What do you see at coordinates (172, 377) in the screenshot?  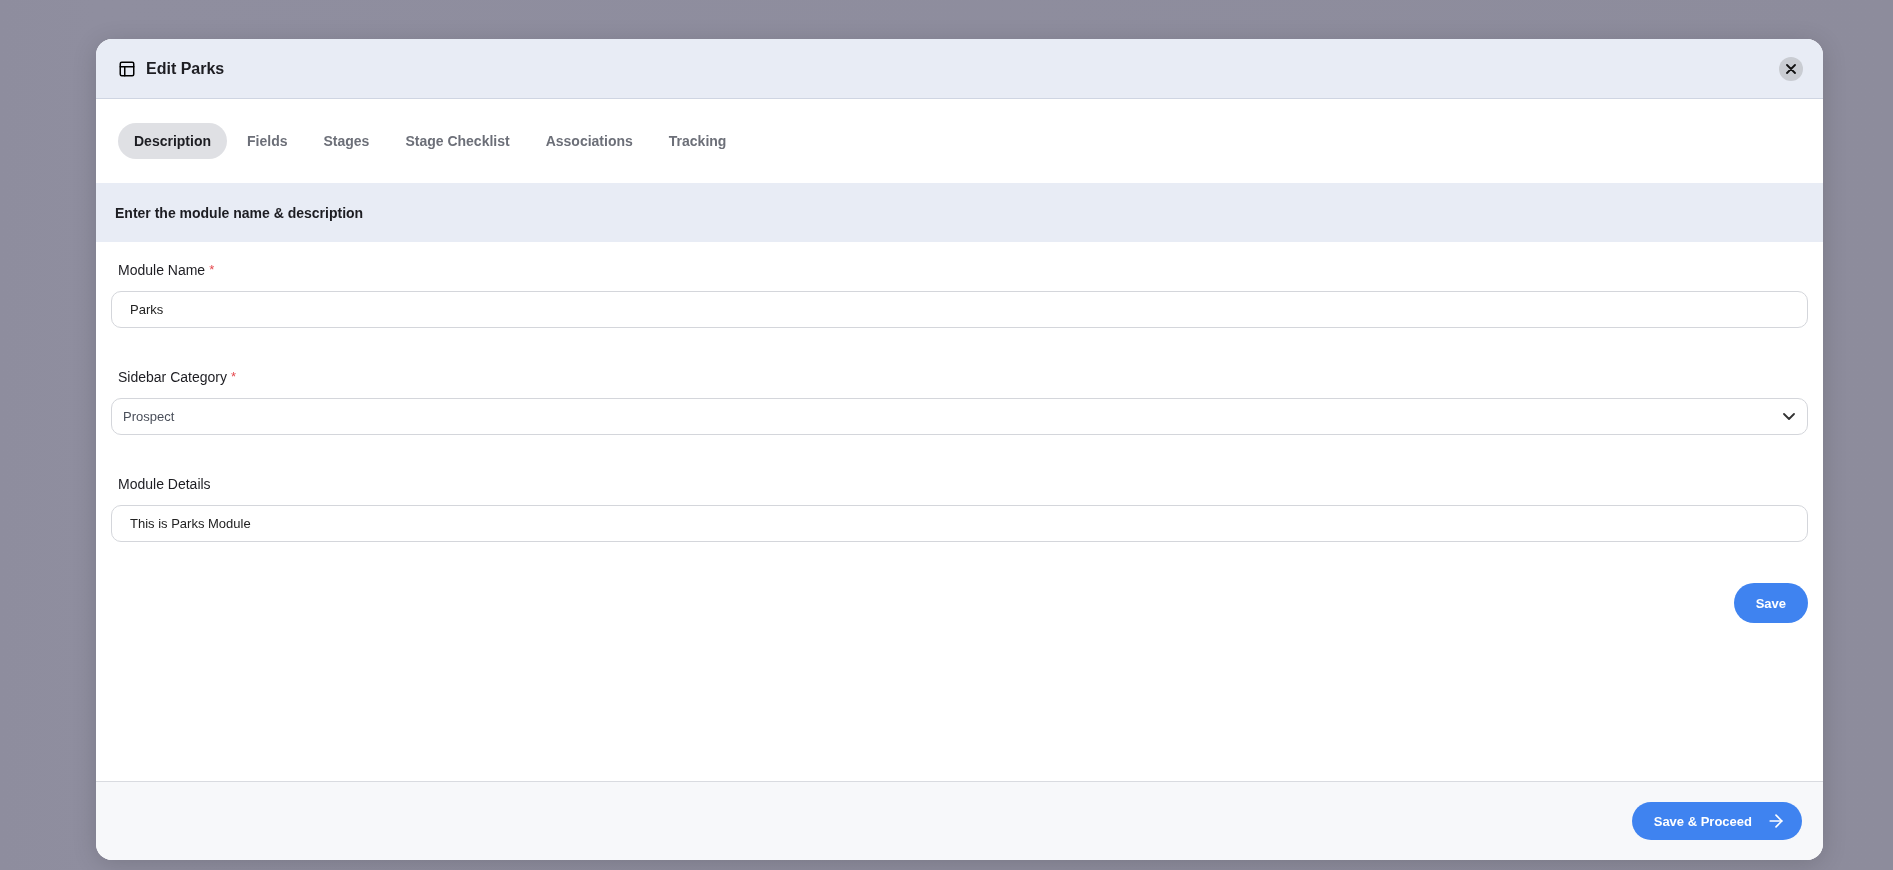 I see `field-label: Sidebar Category` at bounding box center [172, 377].